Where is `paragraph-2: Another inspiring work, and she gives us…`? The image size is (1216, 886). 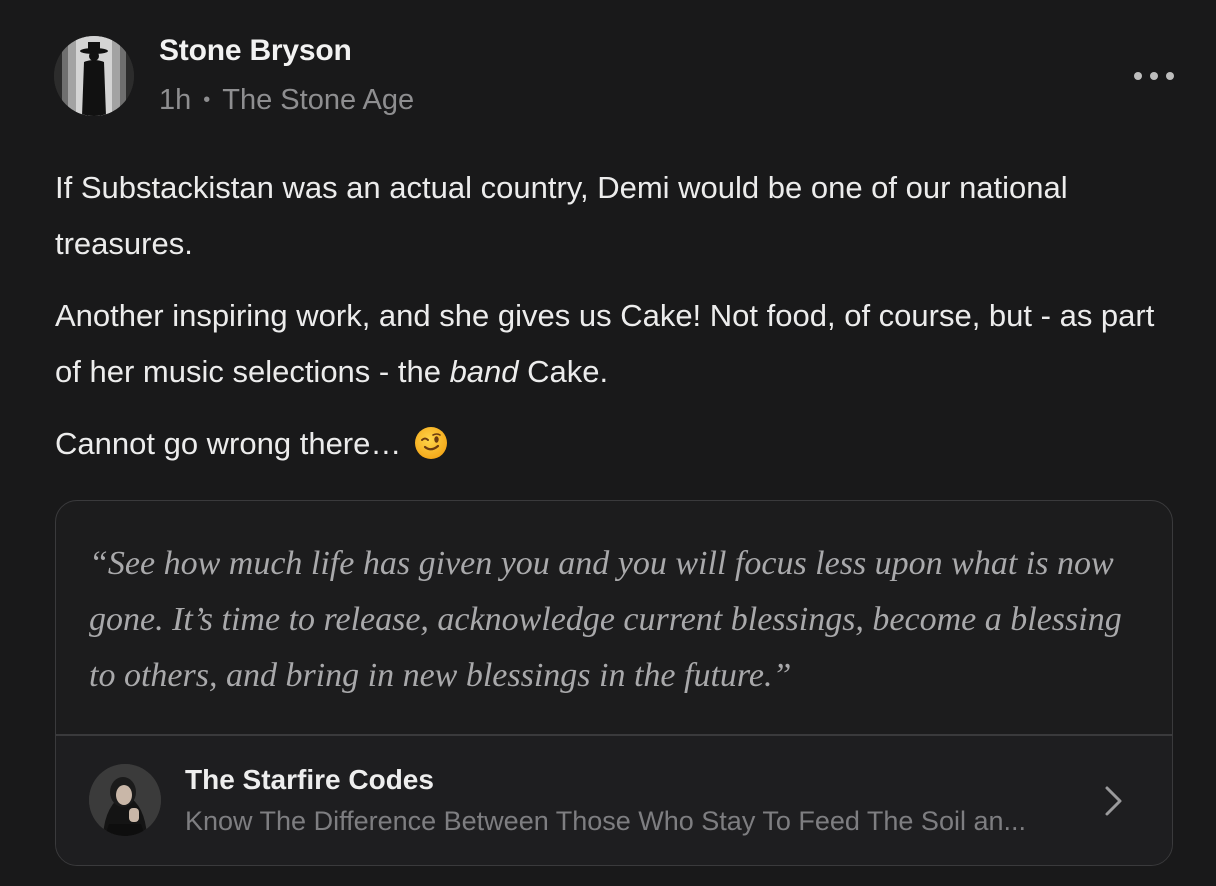 paragraph-2: Another inspiring work, and she gives us… is located at coordinates (605, 343).